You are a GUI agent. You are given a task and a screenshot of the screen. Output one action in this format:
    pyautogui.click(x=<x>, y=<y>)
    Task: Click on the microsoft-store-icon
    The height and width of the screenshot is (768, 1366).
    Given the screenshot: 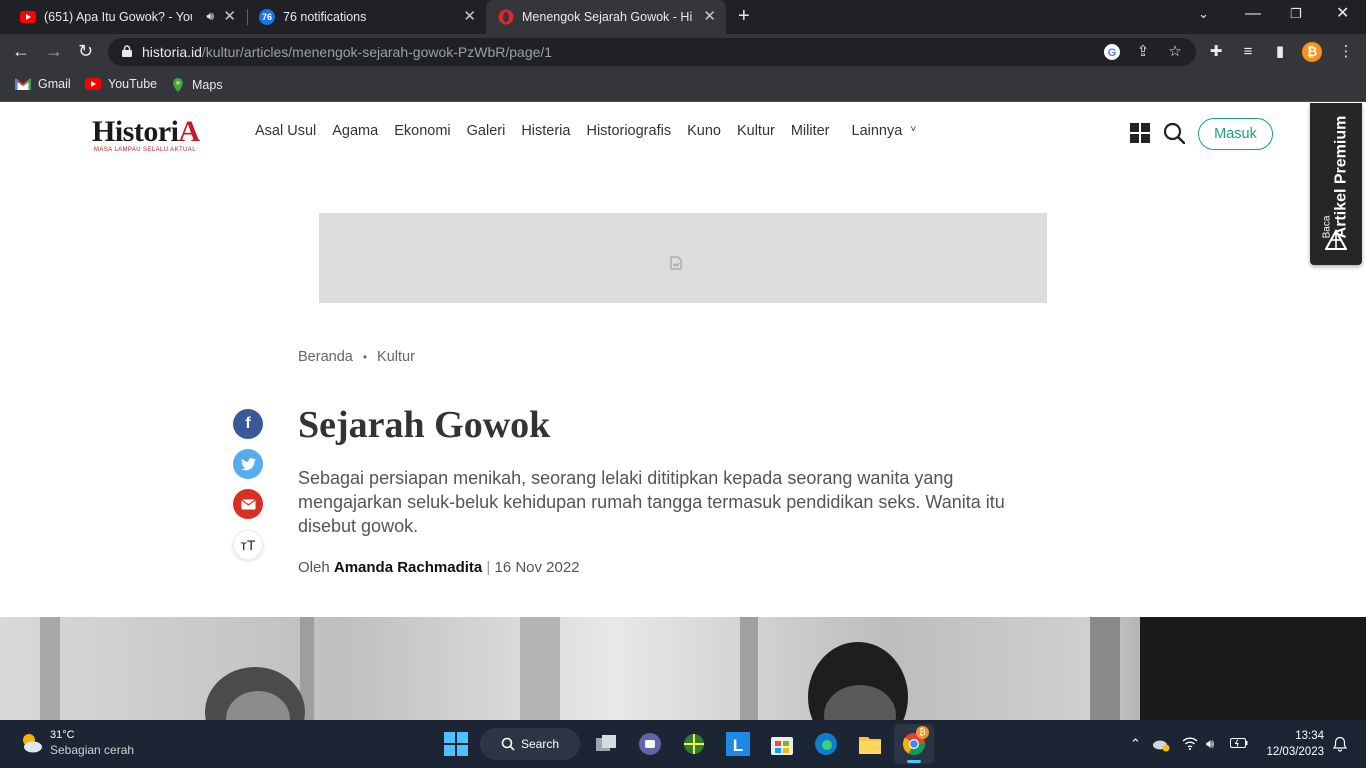 What is the action you would take?
    pyautogui.click(x=782, y=744)
    